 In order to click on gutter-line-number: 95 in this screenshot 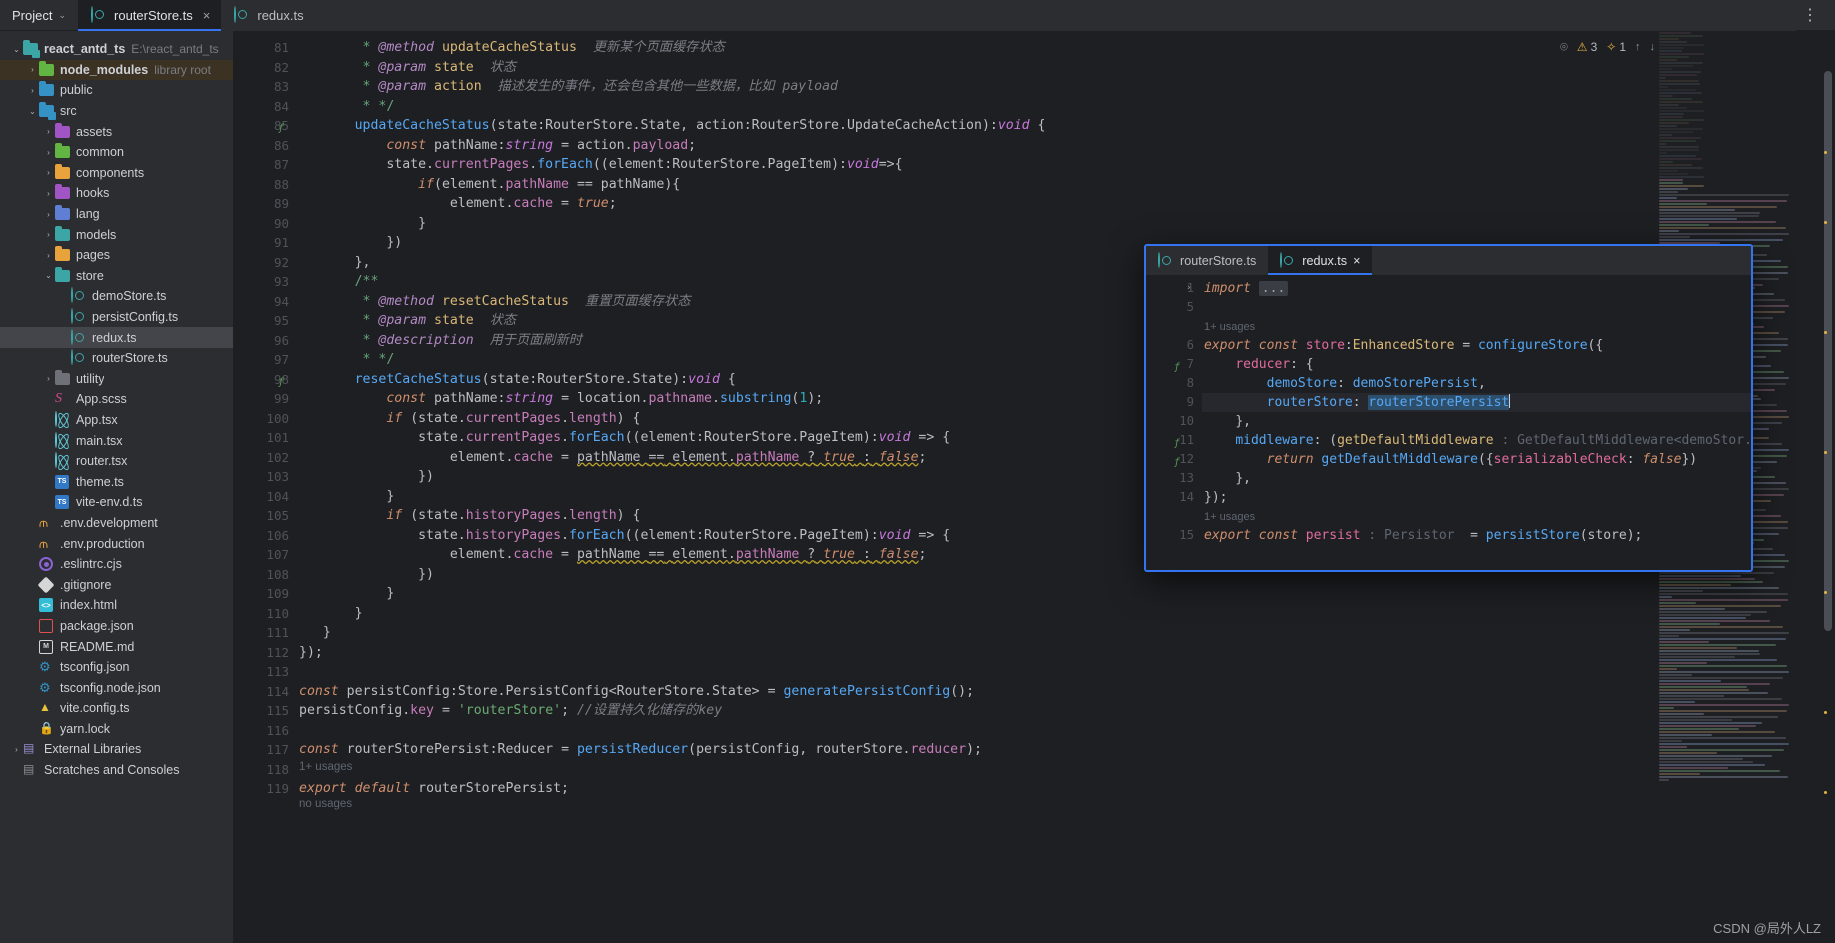, I will do `click(264, 321)`.